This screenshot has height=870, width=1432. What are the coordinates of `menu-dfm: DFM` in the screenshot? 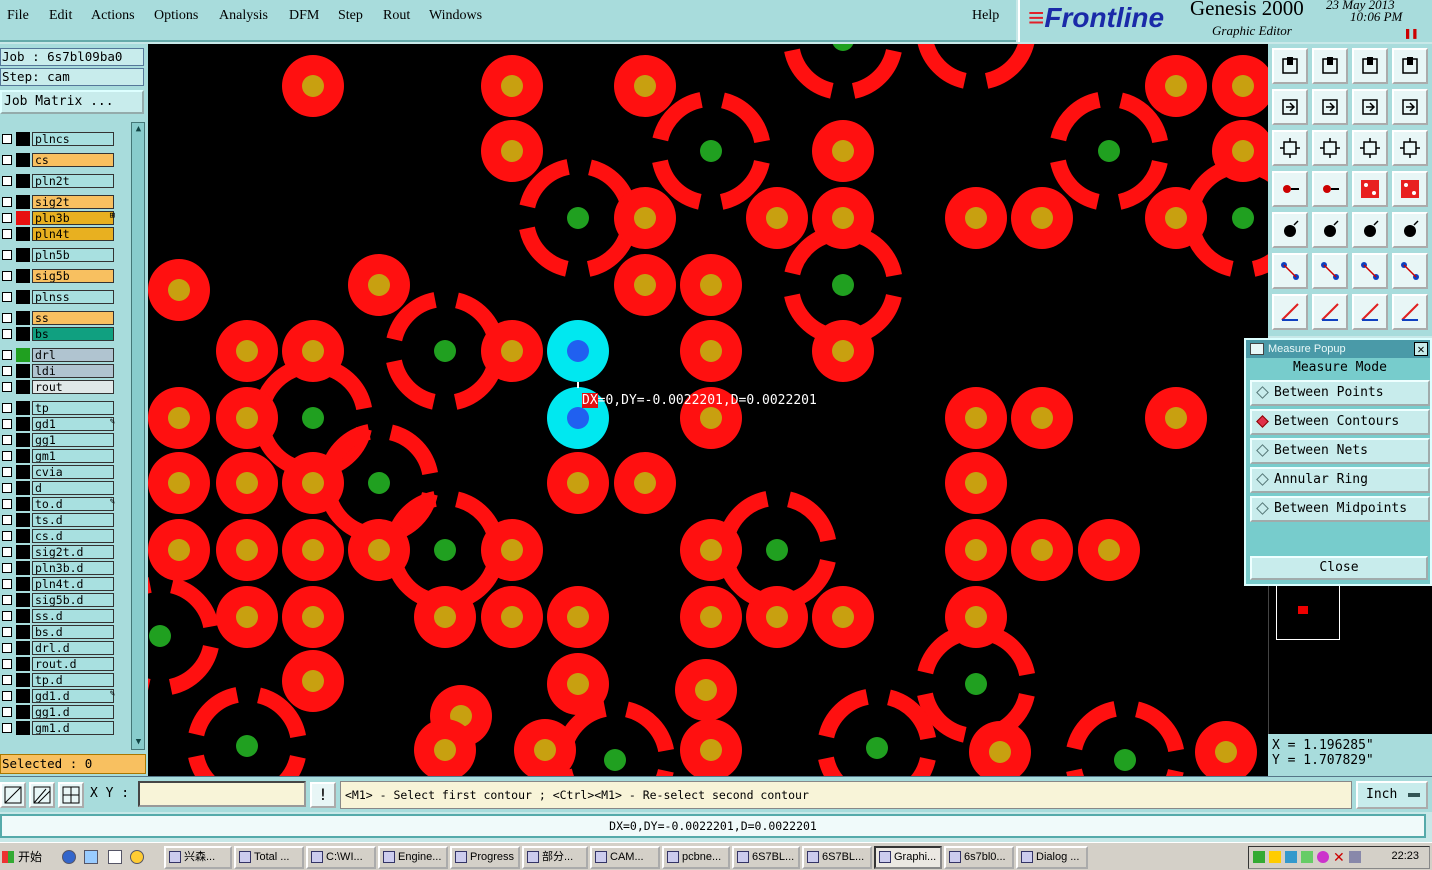 It's located at (304, 16).